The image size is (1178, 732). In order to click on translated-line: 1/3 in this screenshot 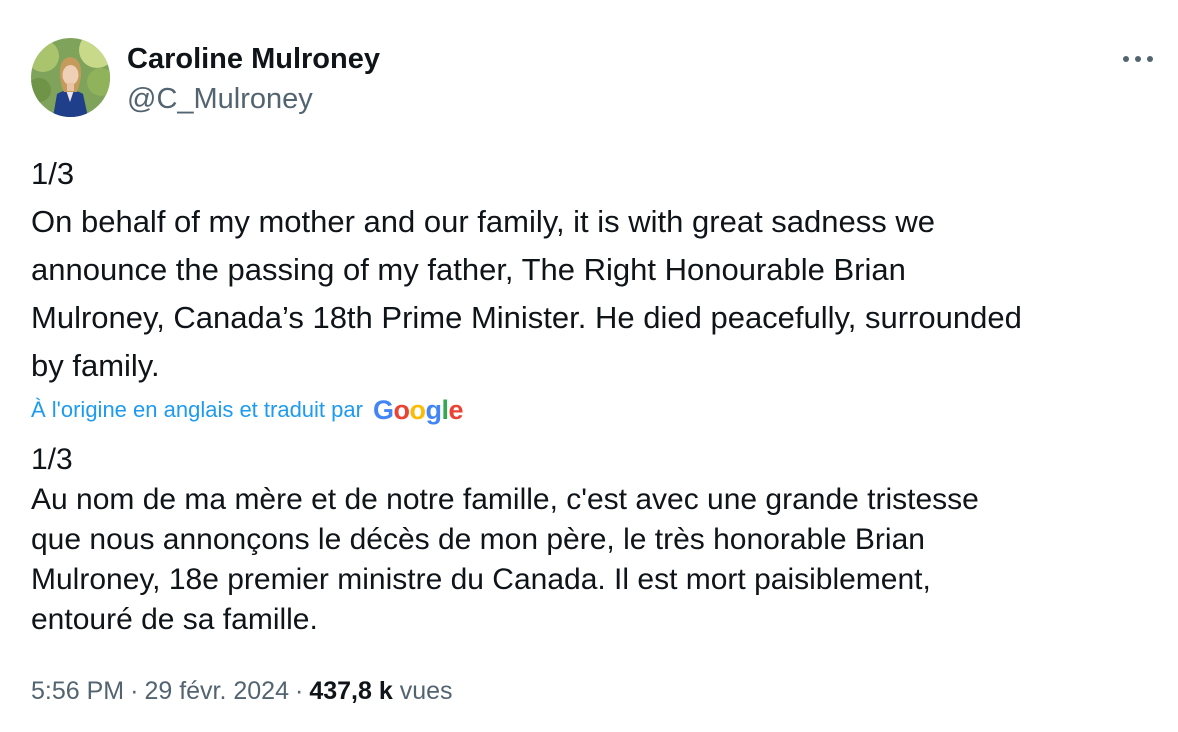, I will do `click(52, 459)`.